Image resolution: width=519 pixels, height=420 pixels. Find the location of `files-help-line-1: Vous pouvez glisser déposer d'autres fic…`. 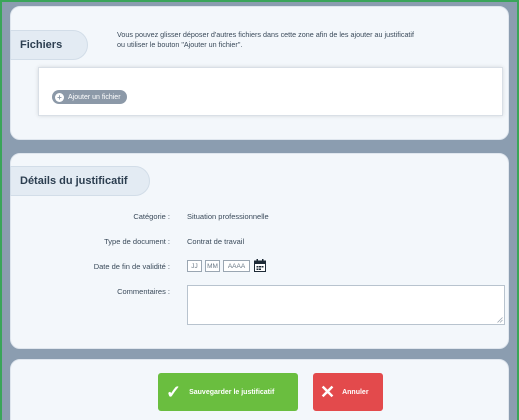

files-help-line-1: Vous pouvez glisser déposer d'autres fic… is located at coordinates (266, 34).